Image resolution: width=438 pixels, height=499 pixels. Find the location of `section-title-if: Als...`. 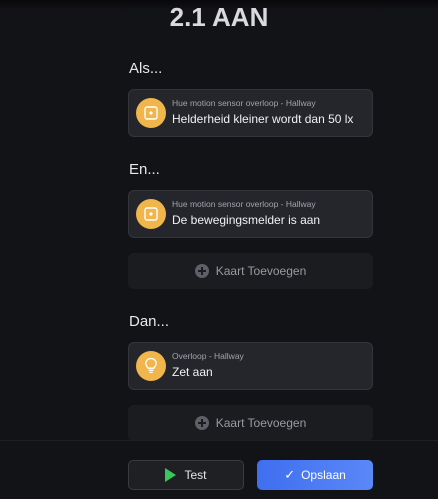

section-title-if: Als... is located at coordinates (146, 68).